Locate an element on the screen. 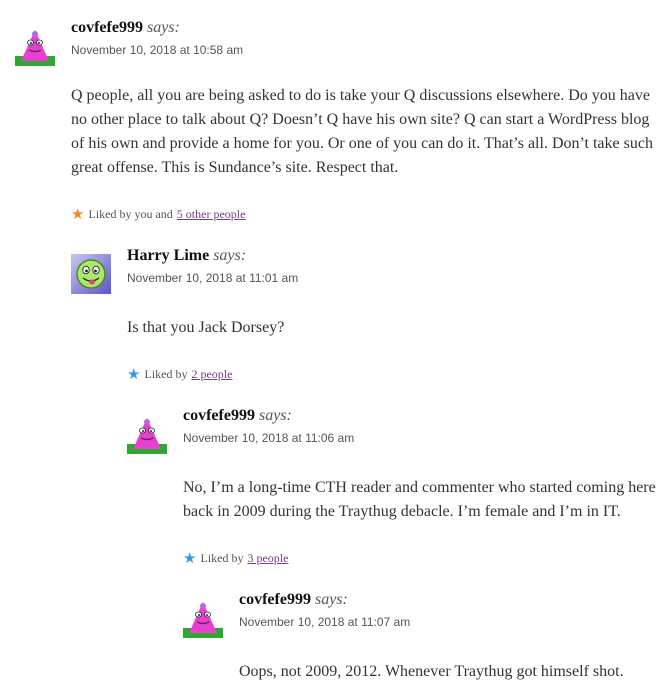 The height and width of the screenshot is (700, 672). likes-prefix: Liked by you and is located at coordinates (130, 214).